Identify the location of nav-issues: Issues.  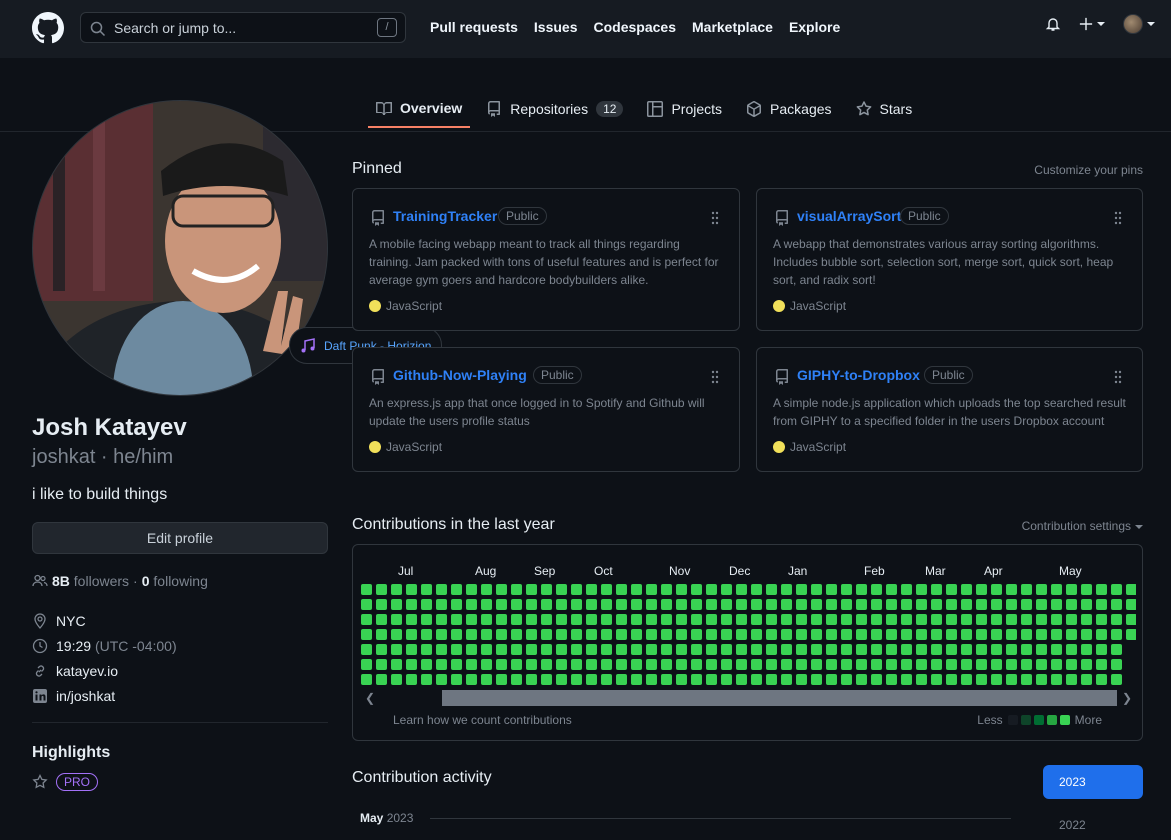
(556, 27).